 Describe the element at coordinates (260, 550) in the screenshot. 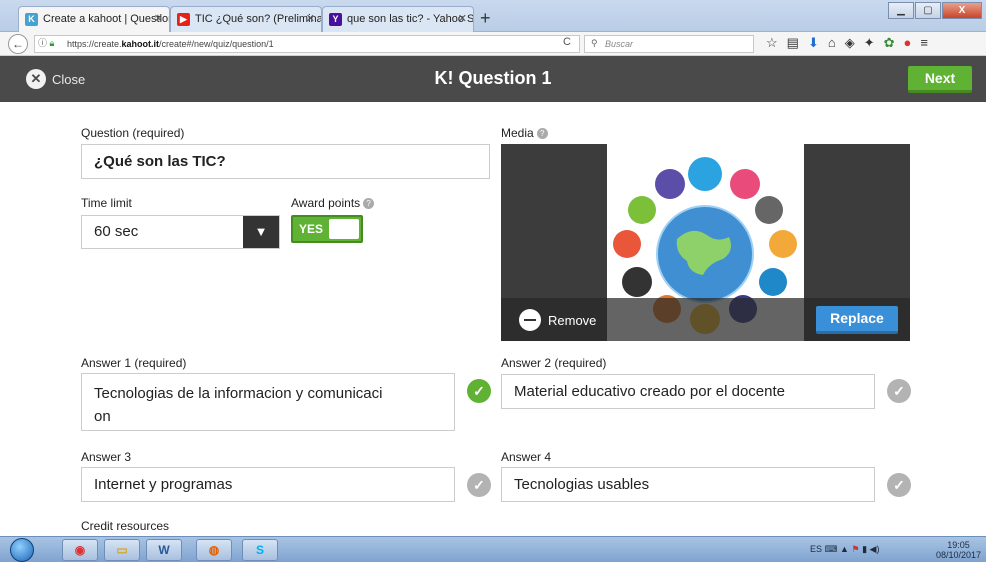

I see `skype-taskbar-icon: S` at that location.